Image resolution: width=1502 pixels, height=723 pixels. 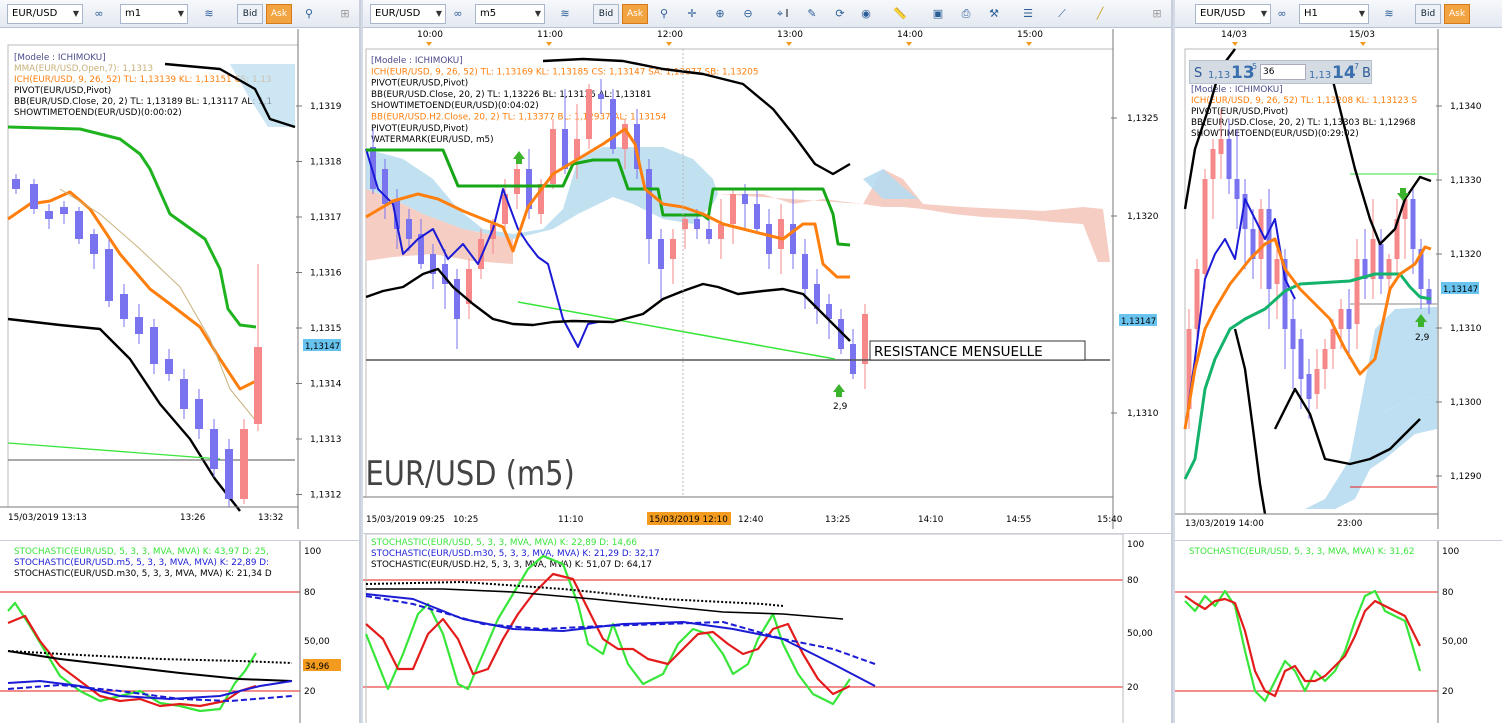 I want to click on refresh-icon: ⟳, so click(x=840, y=14).